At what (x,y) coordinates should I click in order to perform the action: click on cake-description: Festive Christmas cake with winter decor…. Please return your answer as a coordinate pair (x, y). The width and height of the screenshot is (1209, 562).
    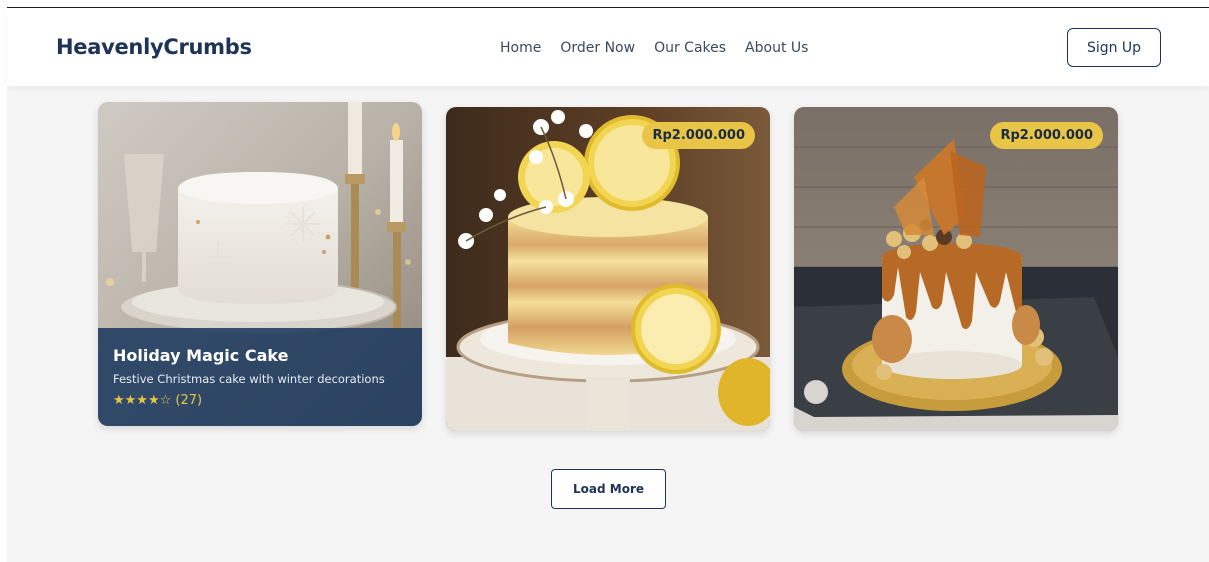
    Looking at the image, I should click on (249, 379).